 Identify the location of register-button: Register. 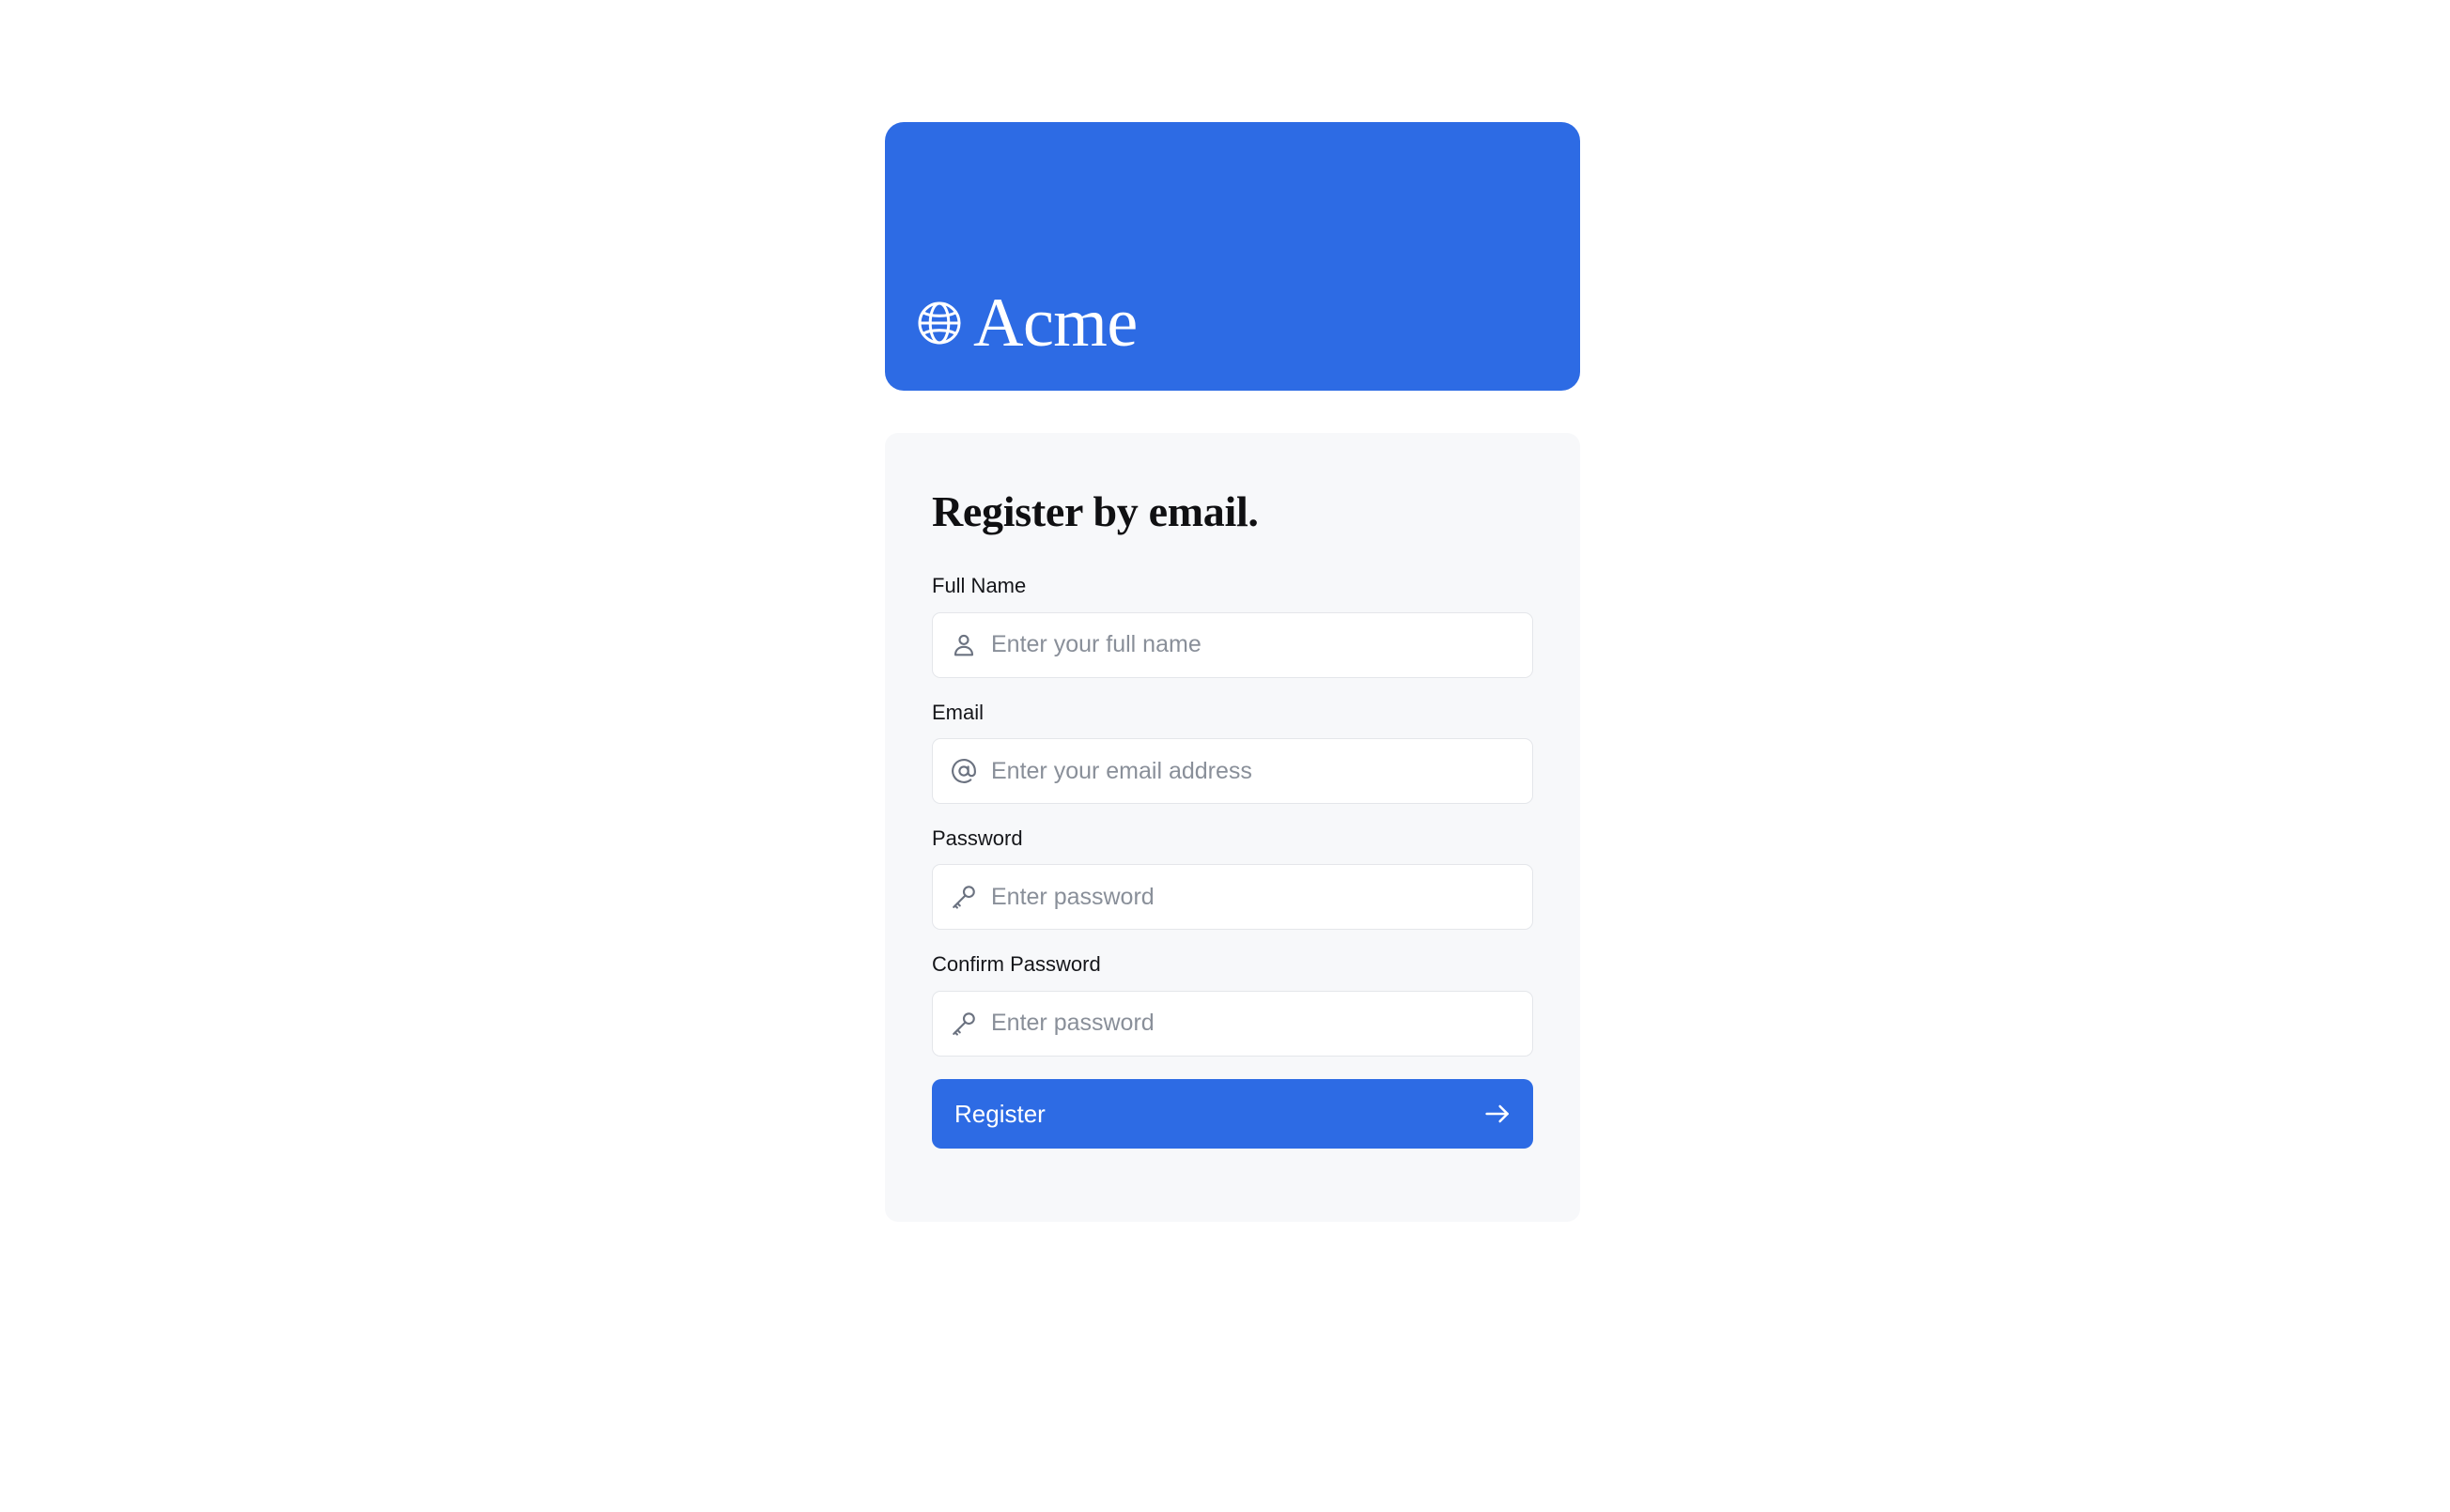
(1232, 1113).